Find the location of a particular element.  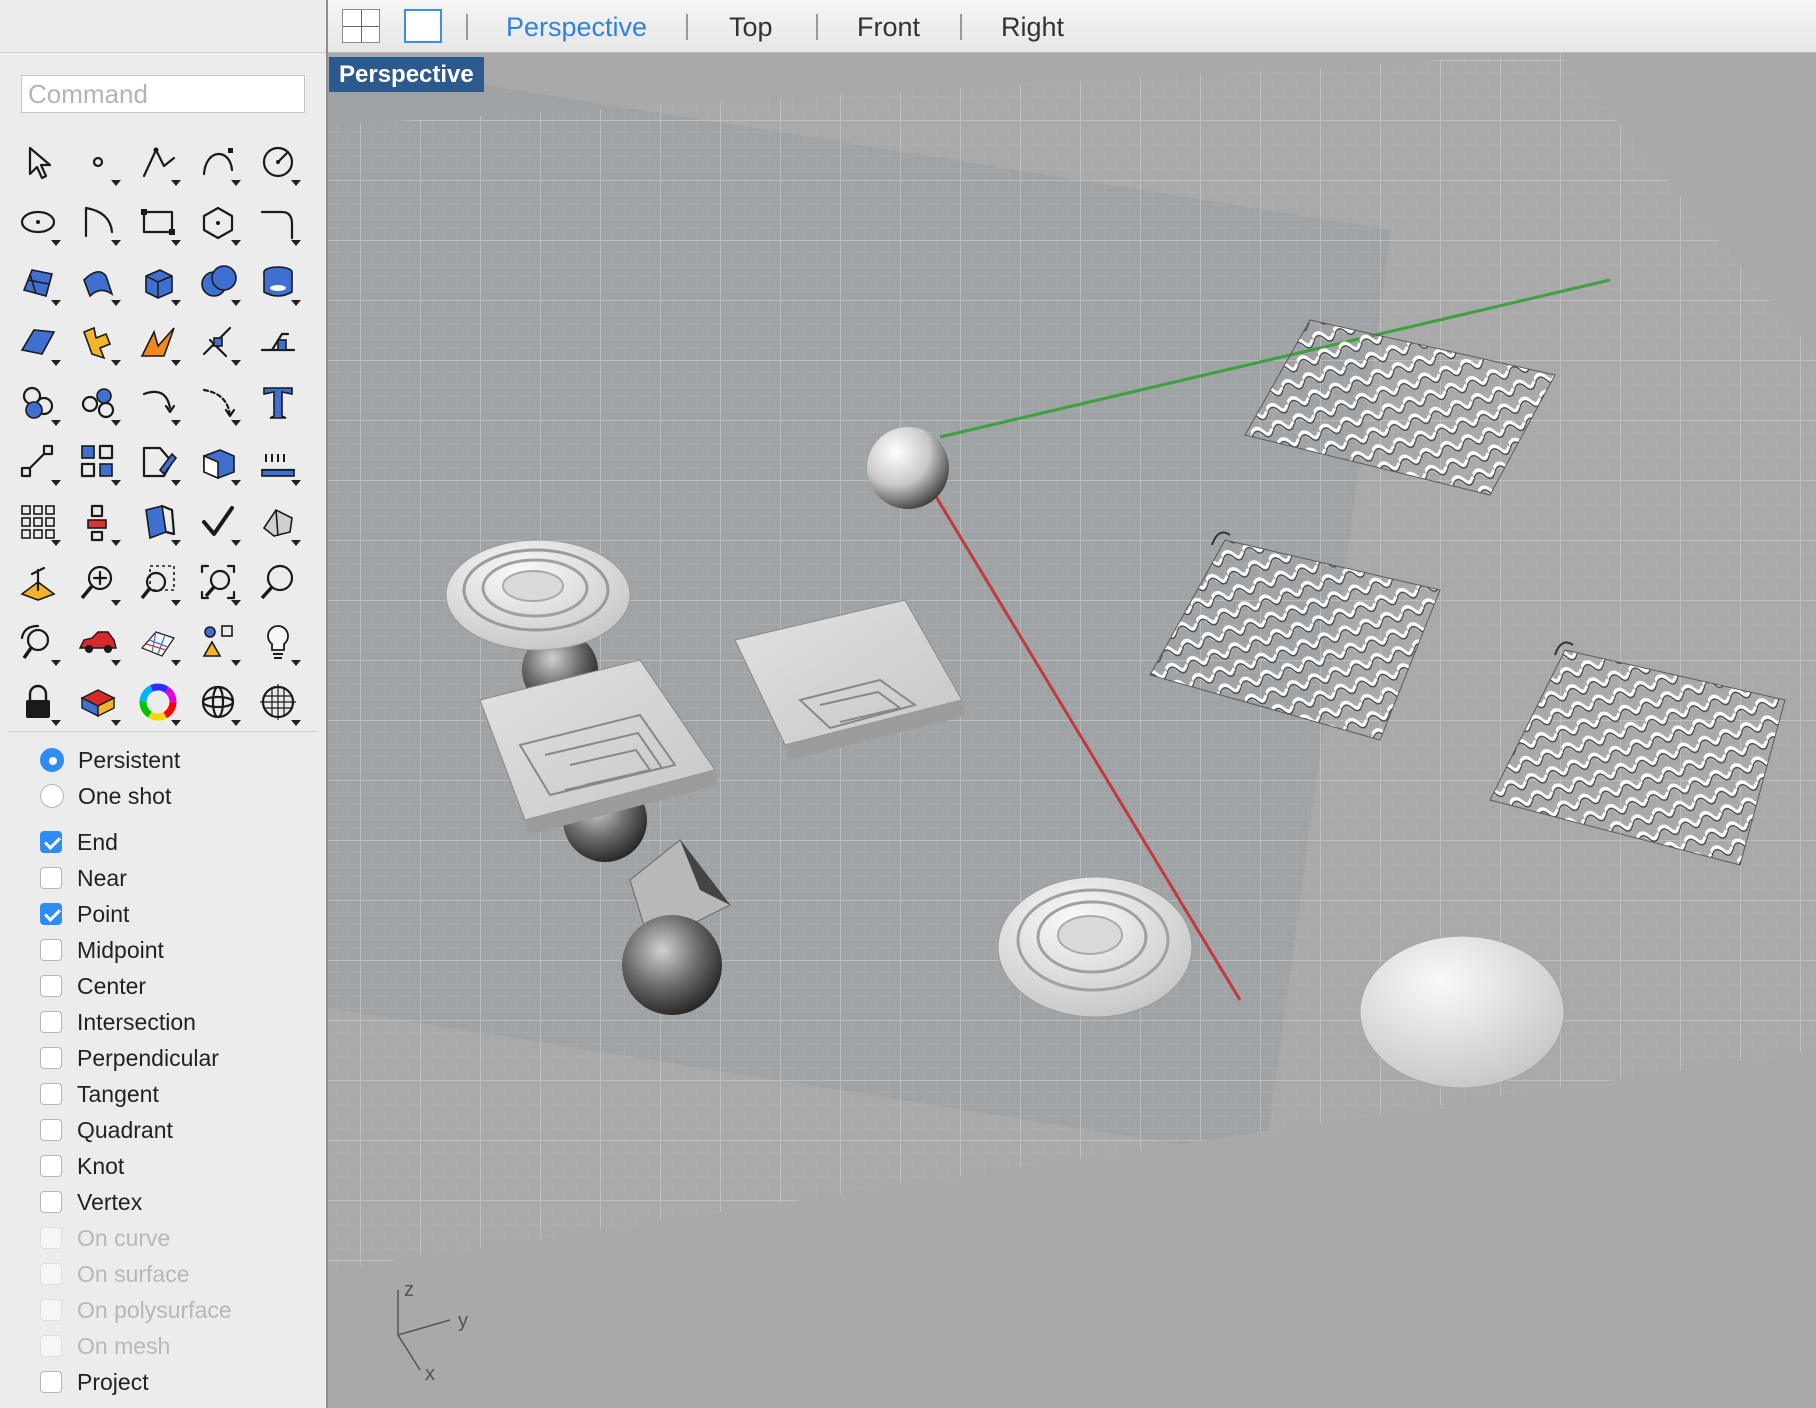

check-icon is located at coordinates (218, 522).